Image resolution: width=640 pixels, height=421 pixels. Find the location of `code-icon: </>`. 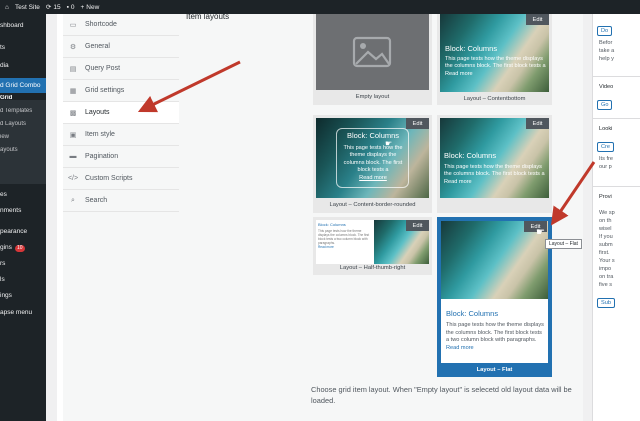

code-icon: </> is located at coordinates (73, 178).